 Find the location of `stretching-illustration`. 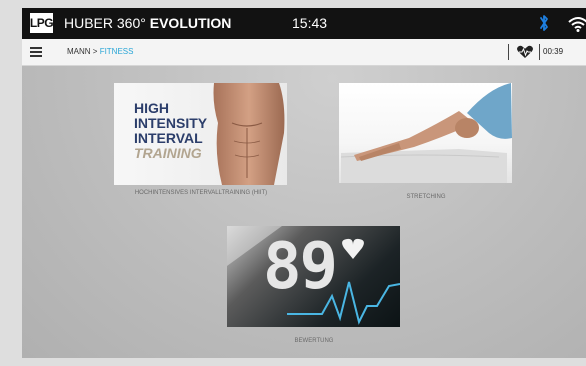

stretching-illustration is located at coordinates (426, 133).